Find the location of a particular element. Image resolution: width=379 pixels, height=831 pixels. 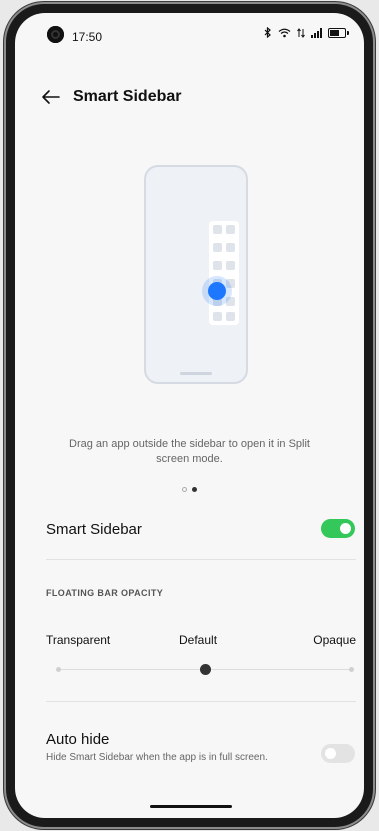

bluetooth-icon is located at coordinates (267, 32).